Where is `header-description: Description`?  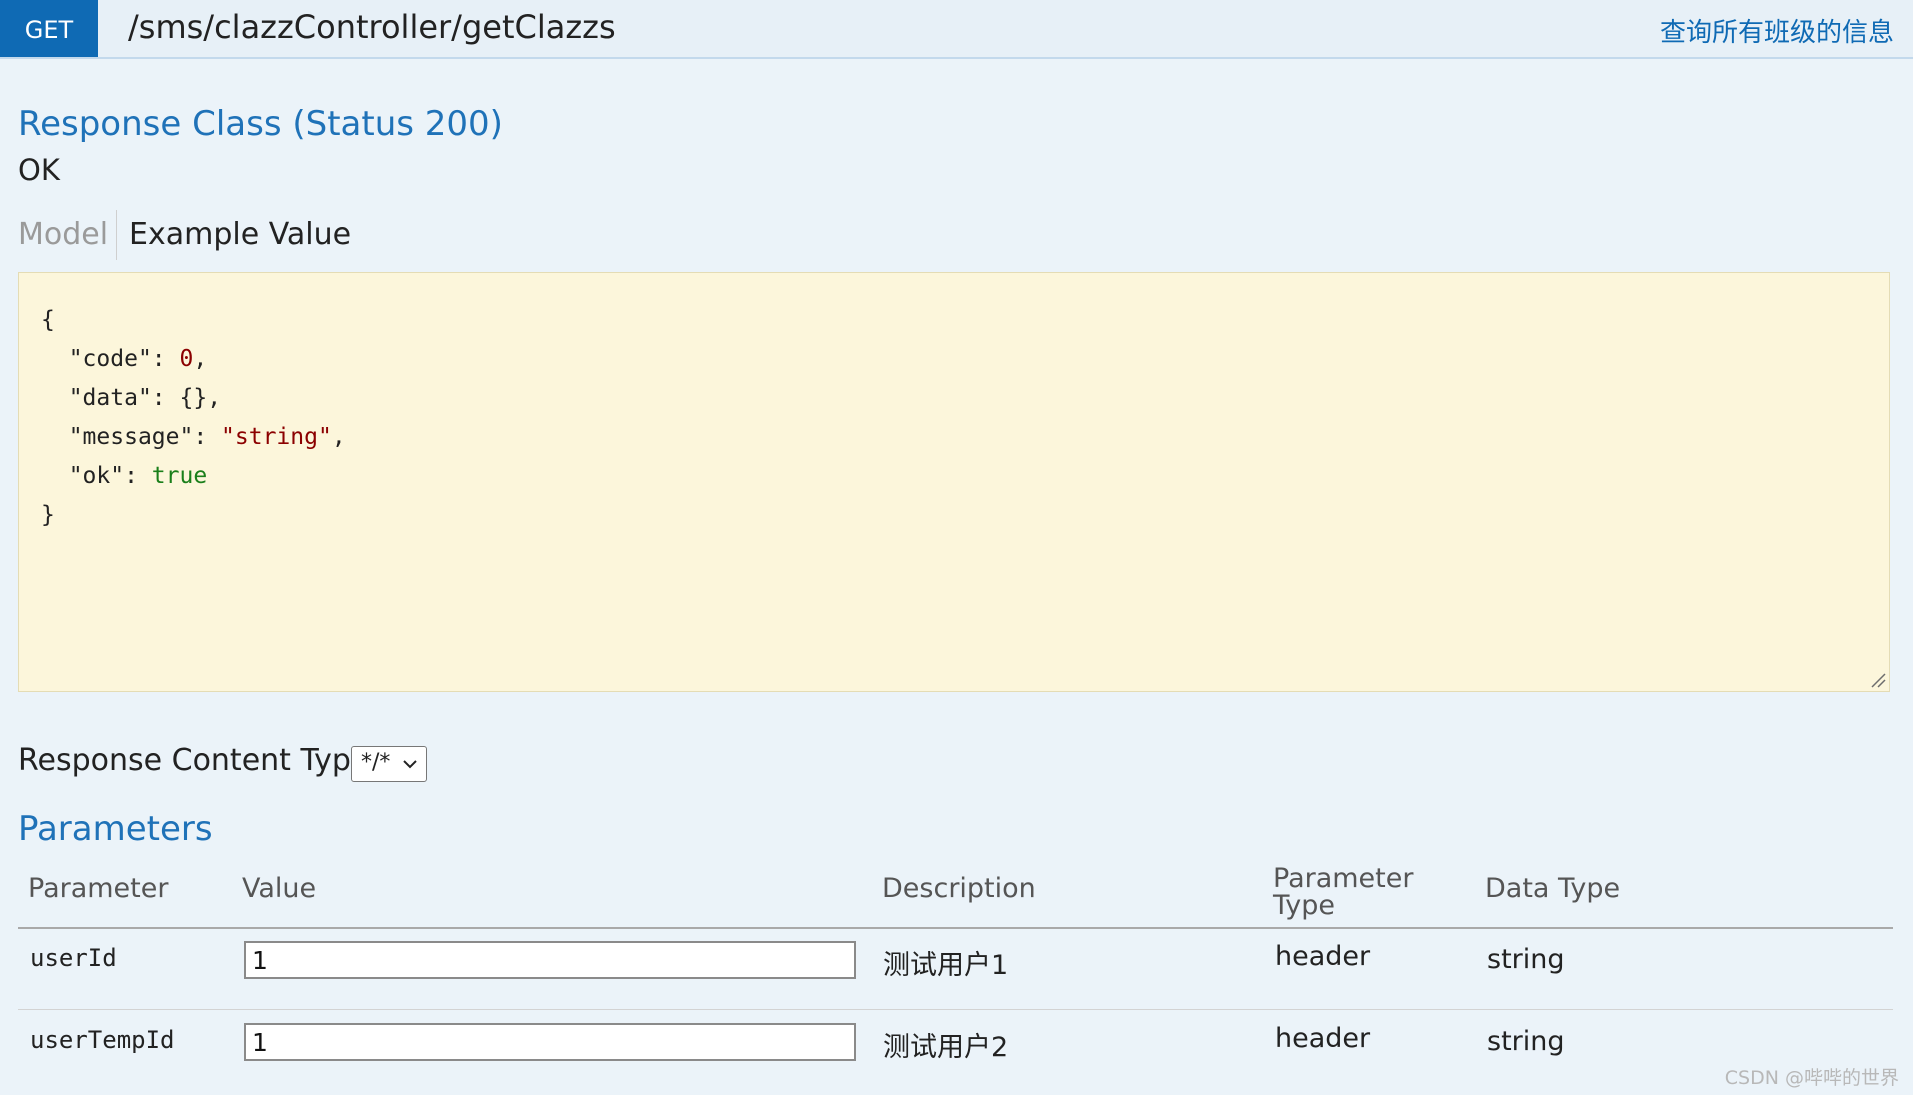 header-description: Description is located at coordinates (959, 888).